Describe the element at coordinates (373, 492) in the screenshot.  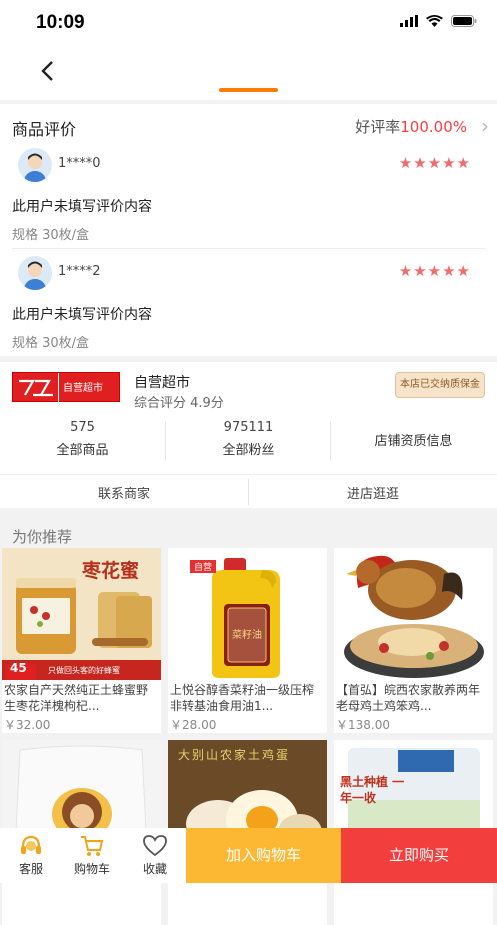
I see `visit-shop-button: 进店逛逛` at that location.